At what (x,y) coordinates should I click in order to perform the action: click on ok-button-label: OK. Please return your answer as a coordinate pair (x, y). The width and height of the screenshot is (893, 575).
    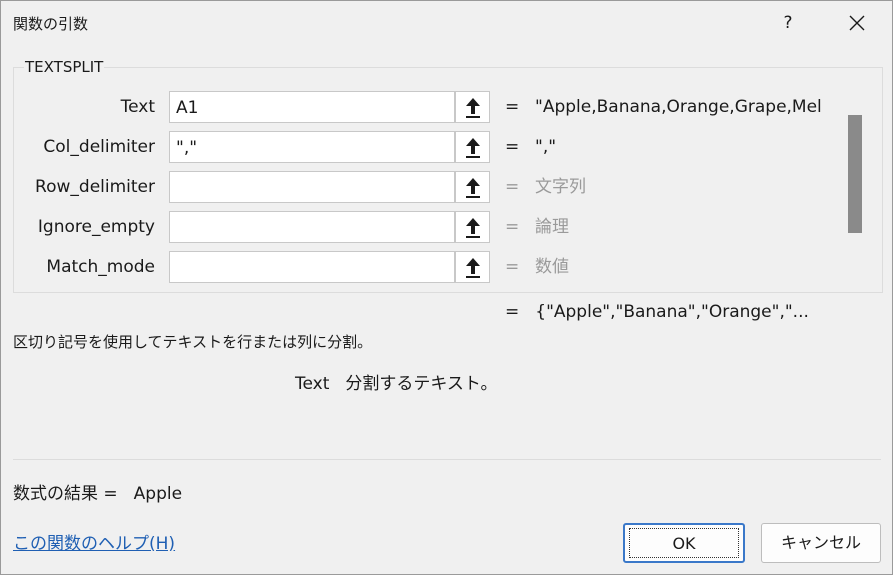
    Looking at the image, I should click on (684, 543).